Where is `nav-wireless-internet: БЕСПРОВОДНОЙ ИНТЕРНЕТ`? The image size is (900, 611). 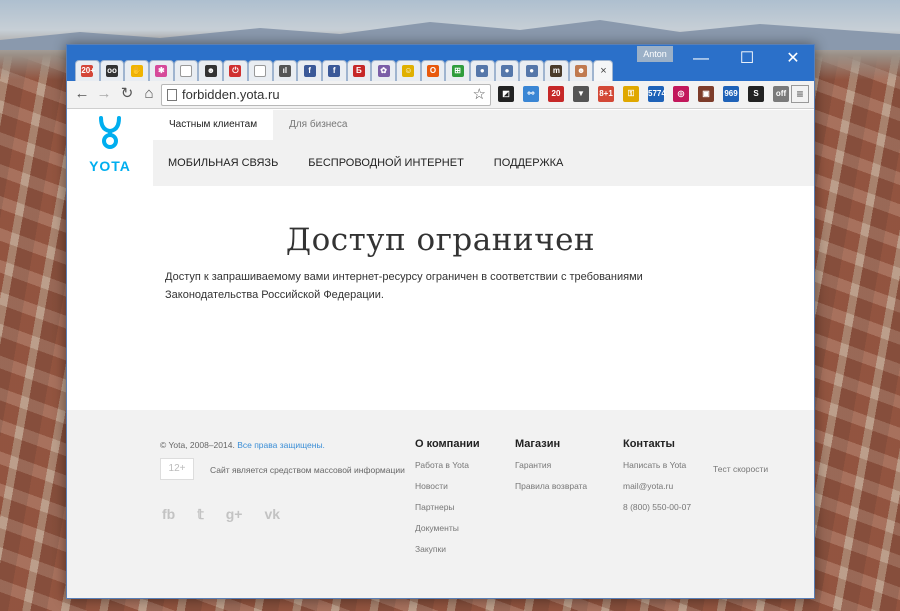 nav-wireless-internet: БЕСПРОВОДНОЙ ИНТЕРНЕТ is located at coordinates (386, 163).